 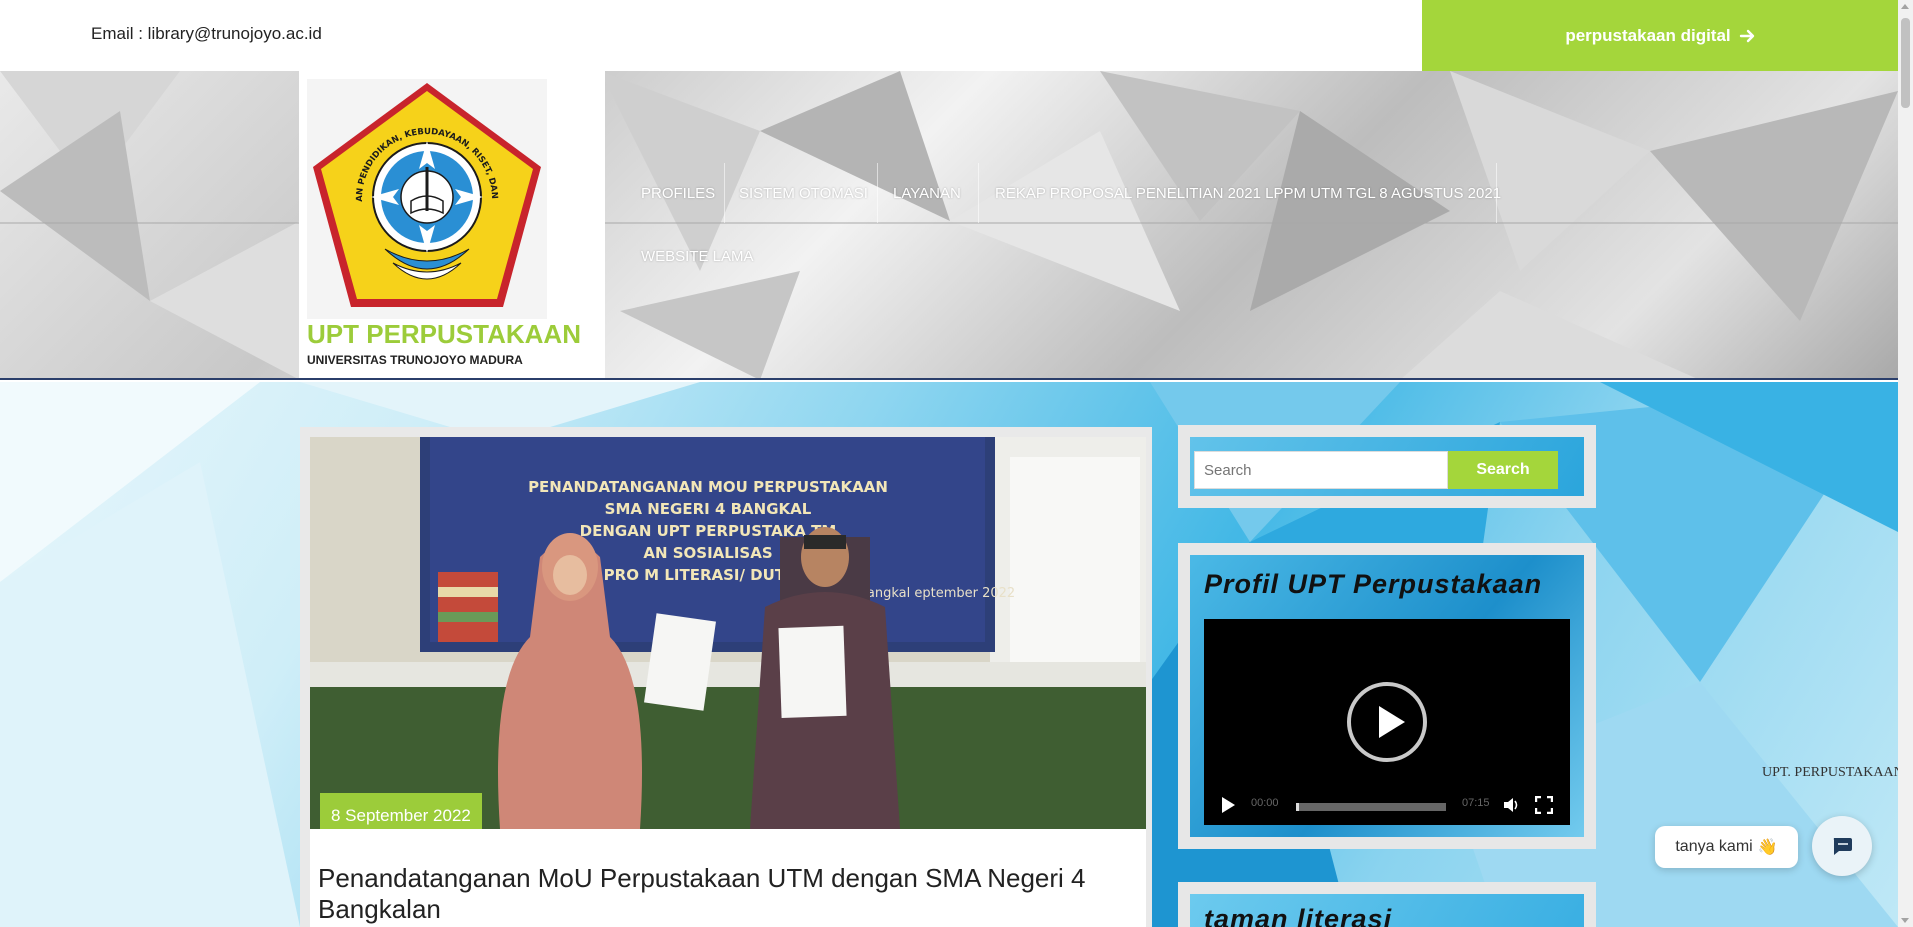 What do you see at coordinates (1905, 463) in the screenshot?
I see `page-scrollbar` at bounding box center [1905, 463].